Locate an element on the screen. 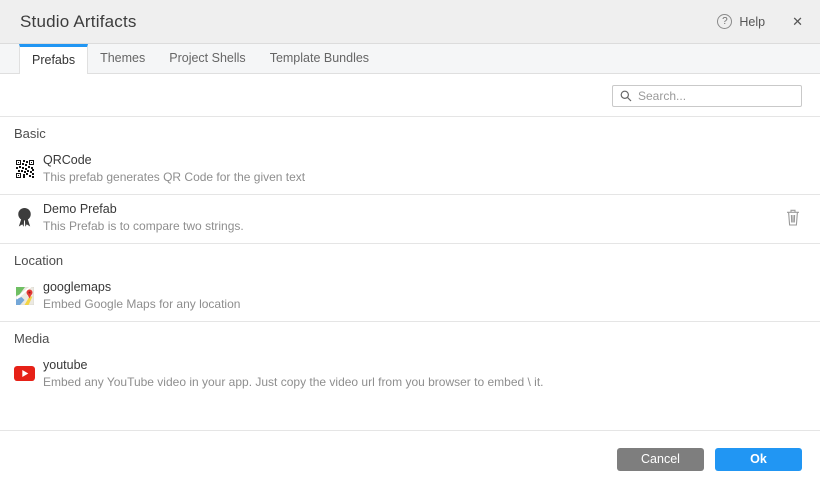  help-button: ? Help is located at coordinates (741, 21).